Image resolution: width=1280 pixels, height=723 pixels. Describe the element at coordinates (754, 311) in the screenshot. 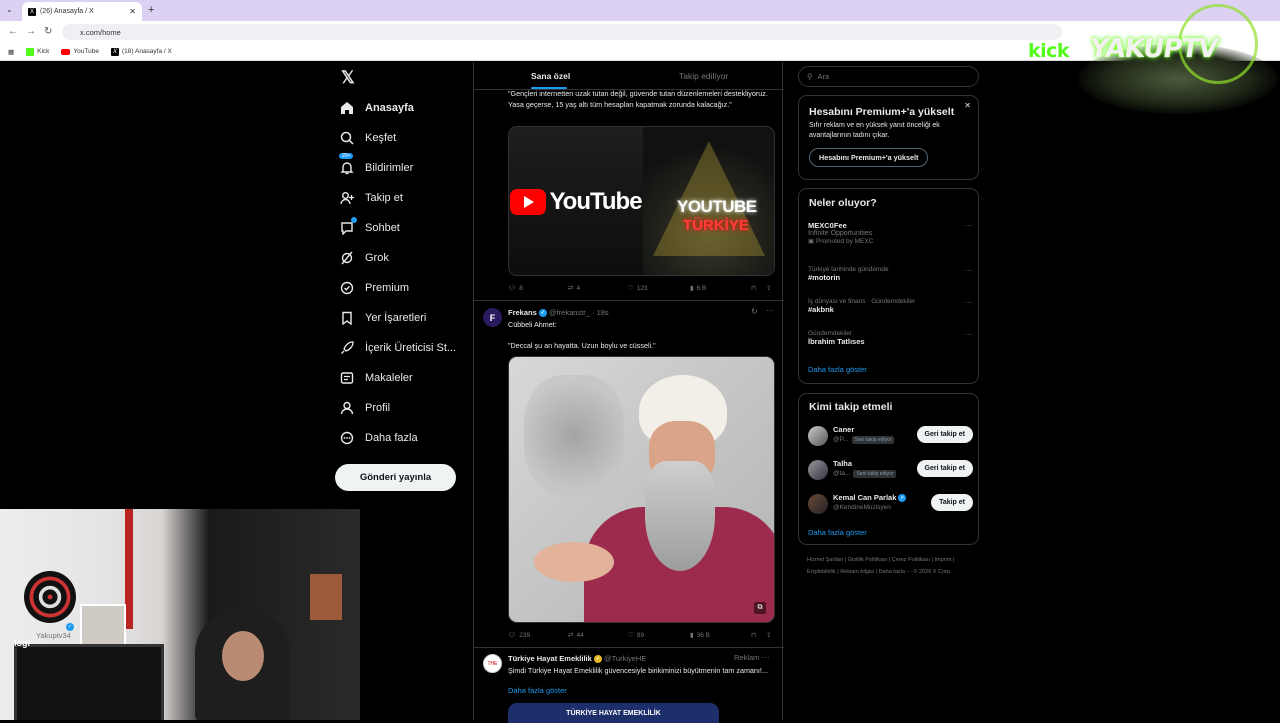

I see `grok-explain-icon: ↻` at that location.